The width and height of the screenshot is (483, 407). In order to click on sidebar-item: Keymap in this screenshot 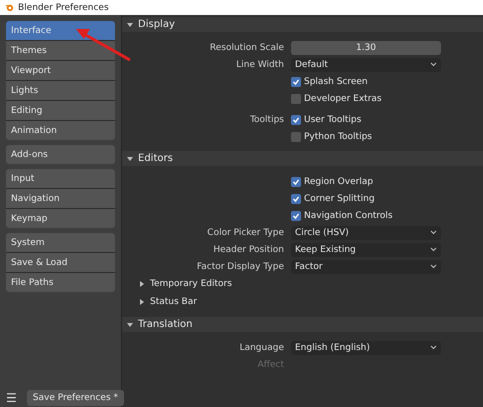, I will do `click(60, 218)`.